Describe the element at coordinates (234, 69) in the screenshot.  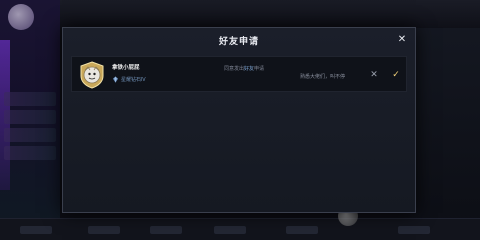
I see `request-message-prefix: 同意发出` at that location.